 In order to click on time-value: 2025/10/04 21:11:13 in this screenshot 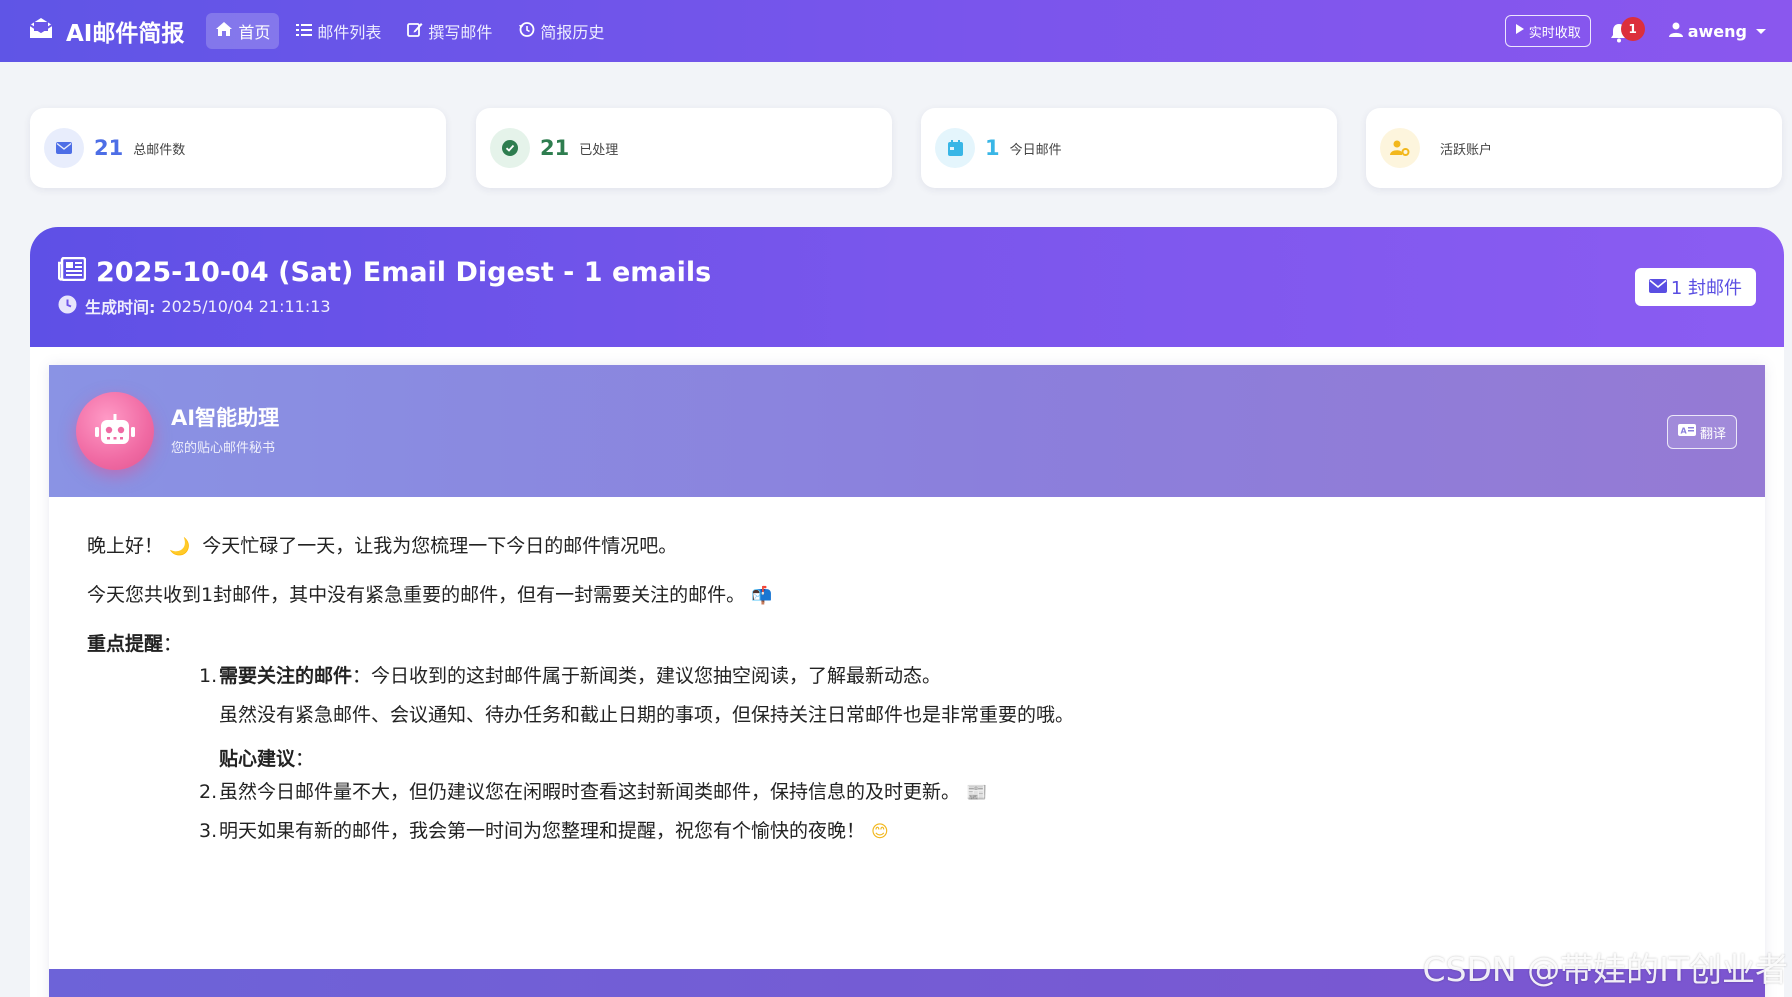, I will do `click(246, 306)`.